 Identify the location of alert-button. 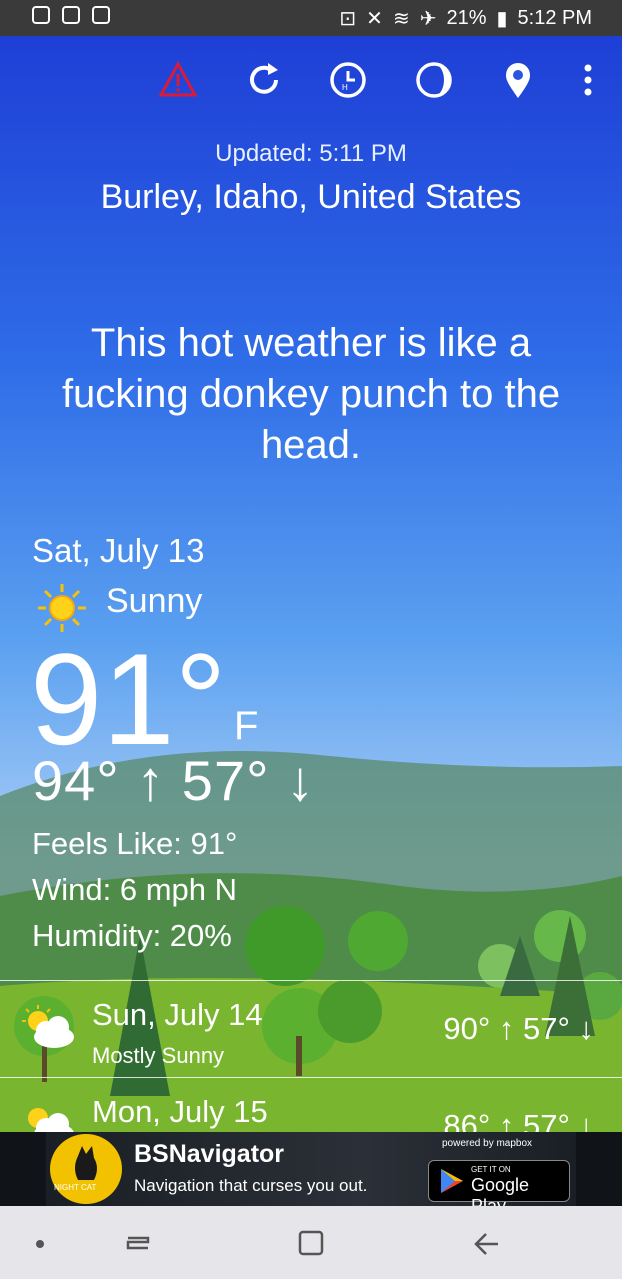
(178, 80).